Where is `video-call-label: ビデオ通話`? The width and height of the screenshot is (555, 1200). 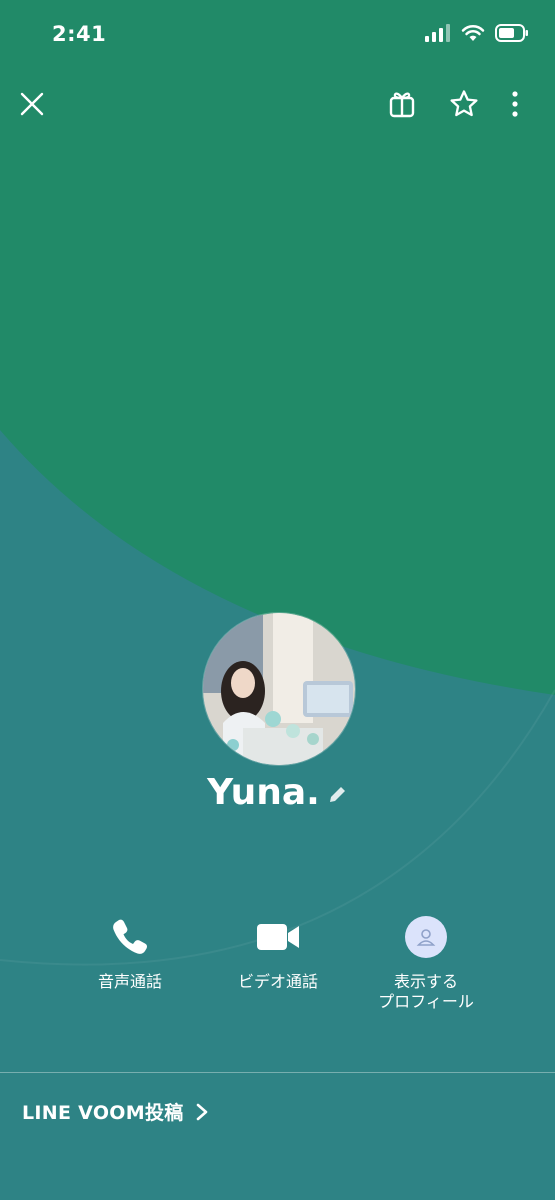 video-call-label: ビデオ通話 is located at coordinates (277, 981).